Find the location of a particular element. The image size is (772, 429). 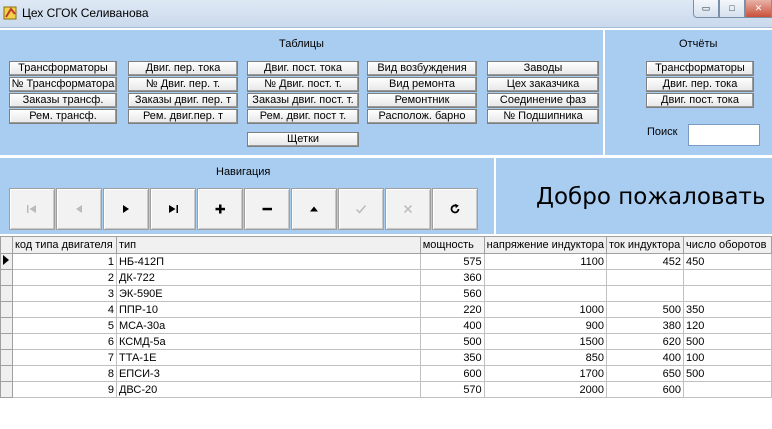

table-cell: 220 is located at coordinates (452, 309).